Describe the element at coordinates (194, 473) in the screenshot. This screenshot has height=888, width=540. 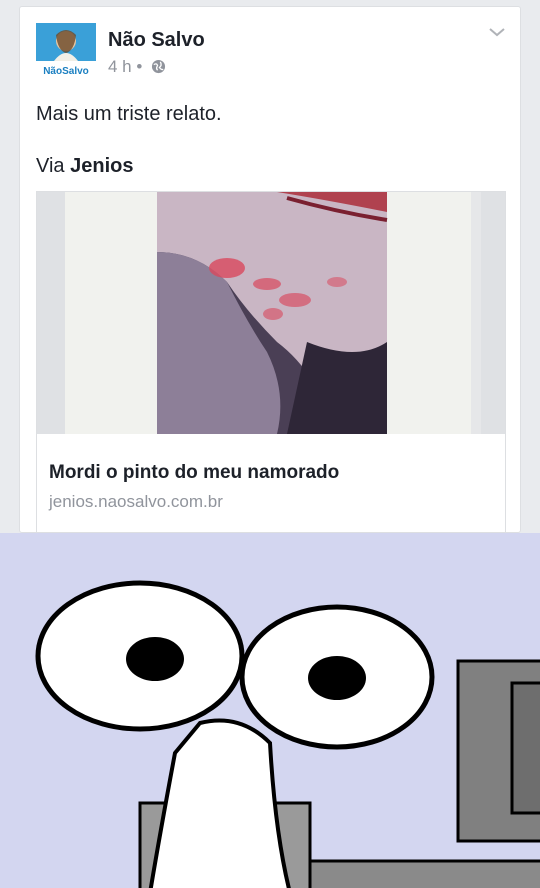
I see `link-title: Mordi o pinto do meu namorado` at that location.